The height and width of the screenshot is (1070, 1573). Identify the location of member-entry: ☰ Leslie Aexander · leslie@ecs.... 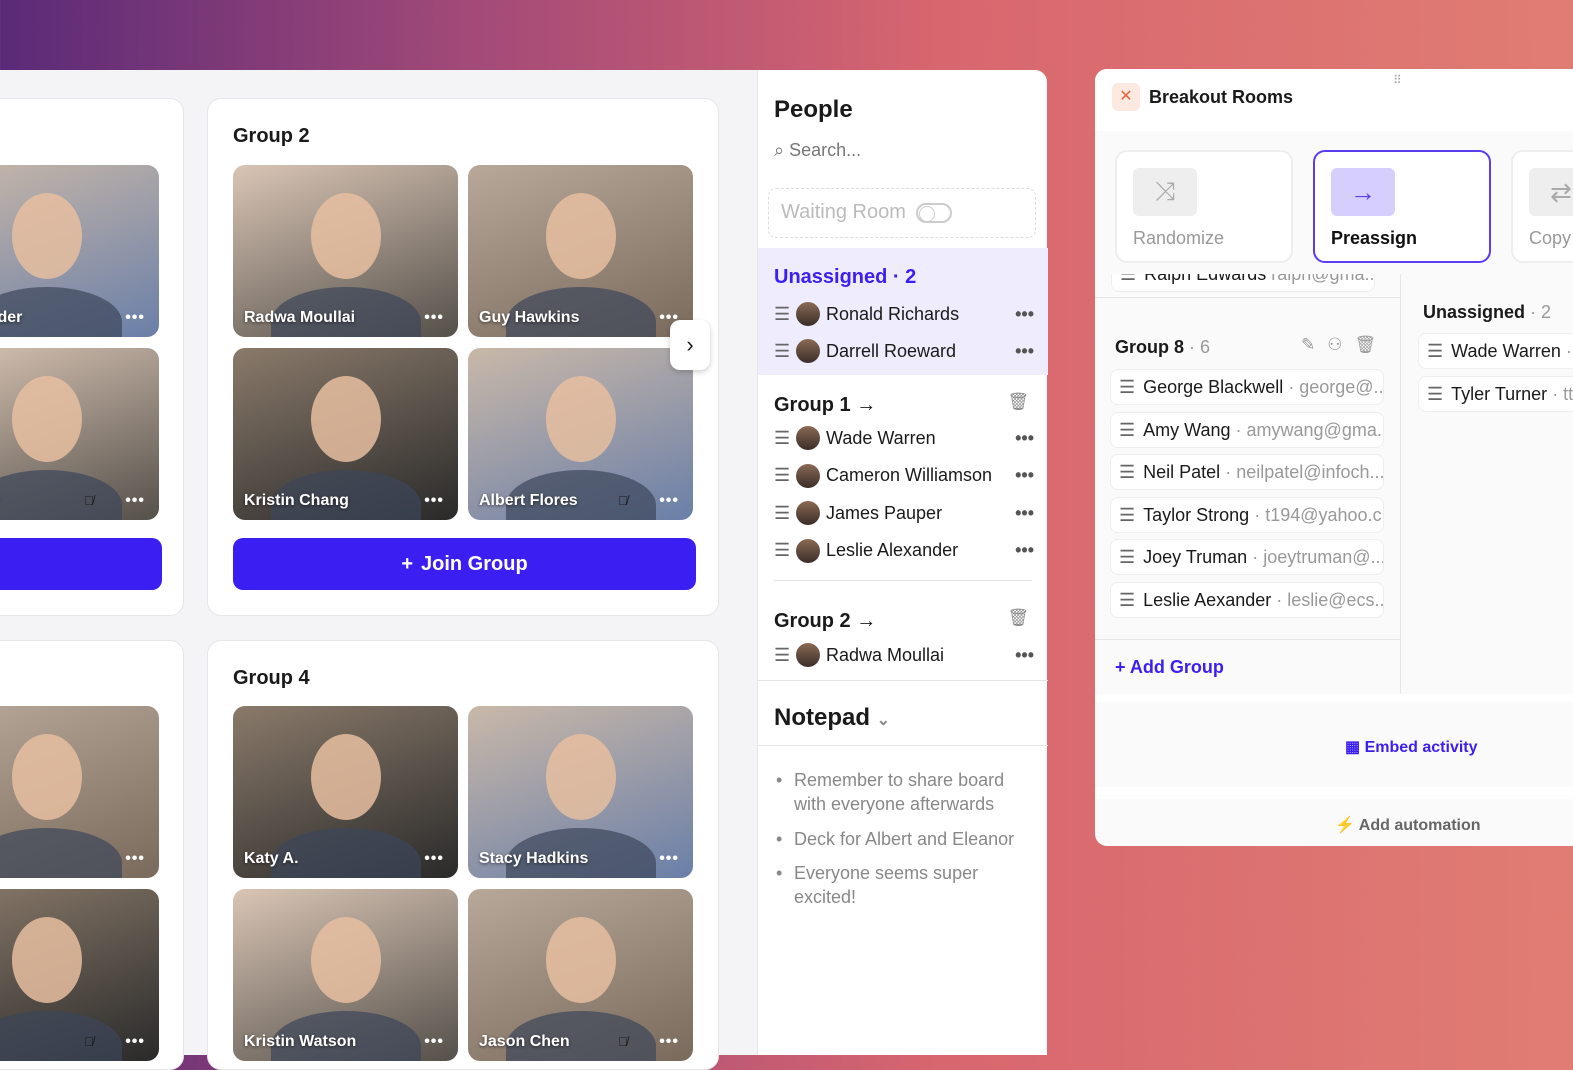
(1247, 600).